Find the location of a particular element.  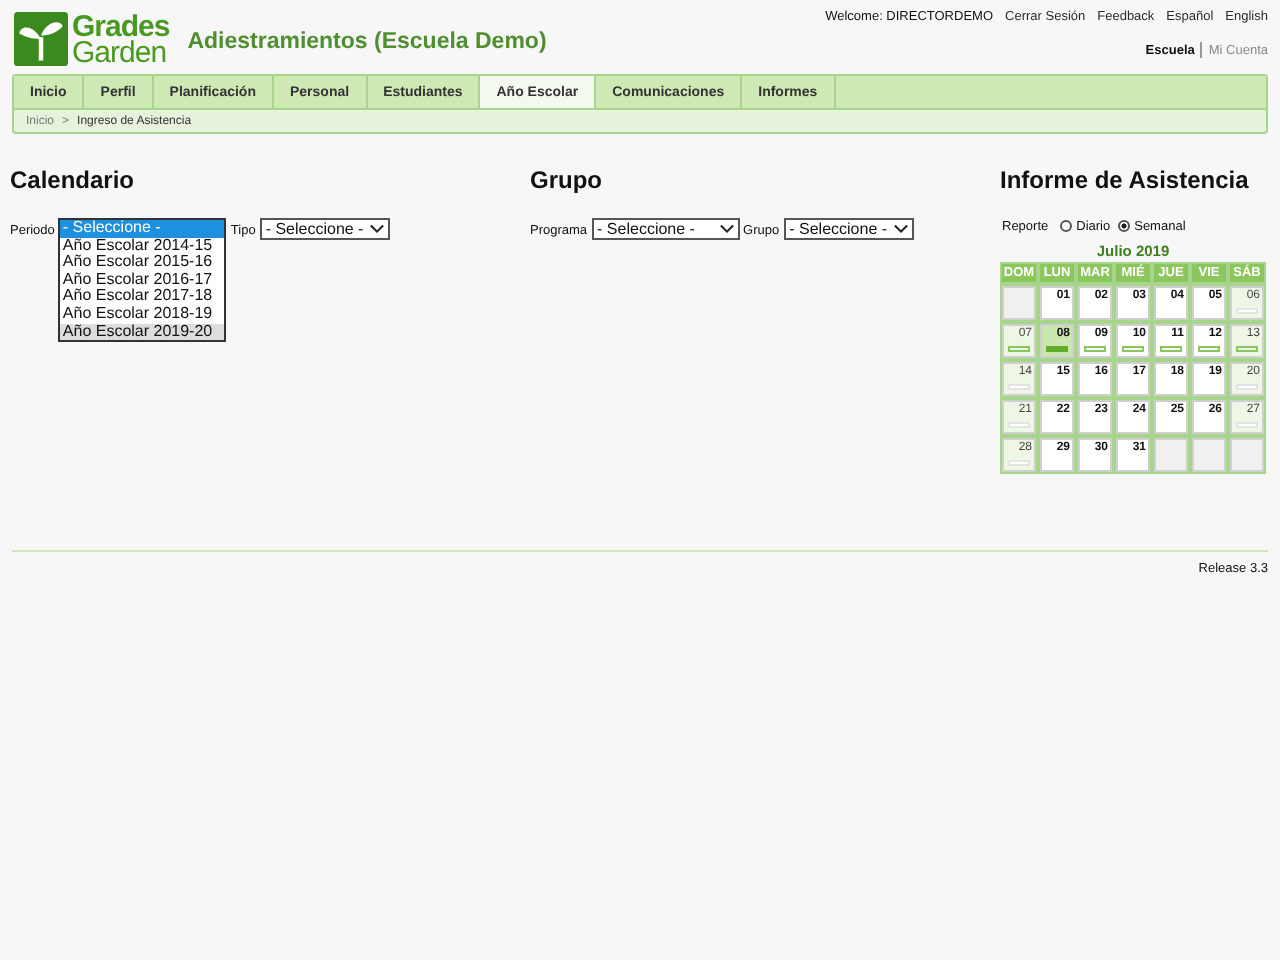

dropdown-option: Año Escolar 2018-19 is located at coordinates (142, 314).